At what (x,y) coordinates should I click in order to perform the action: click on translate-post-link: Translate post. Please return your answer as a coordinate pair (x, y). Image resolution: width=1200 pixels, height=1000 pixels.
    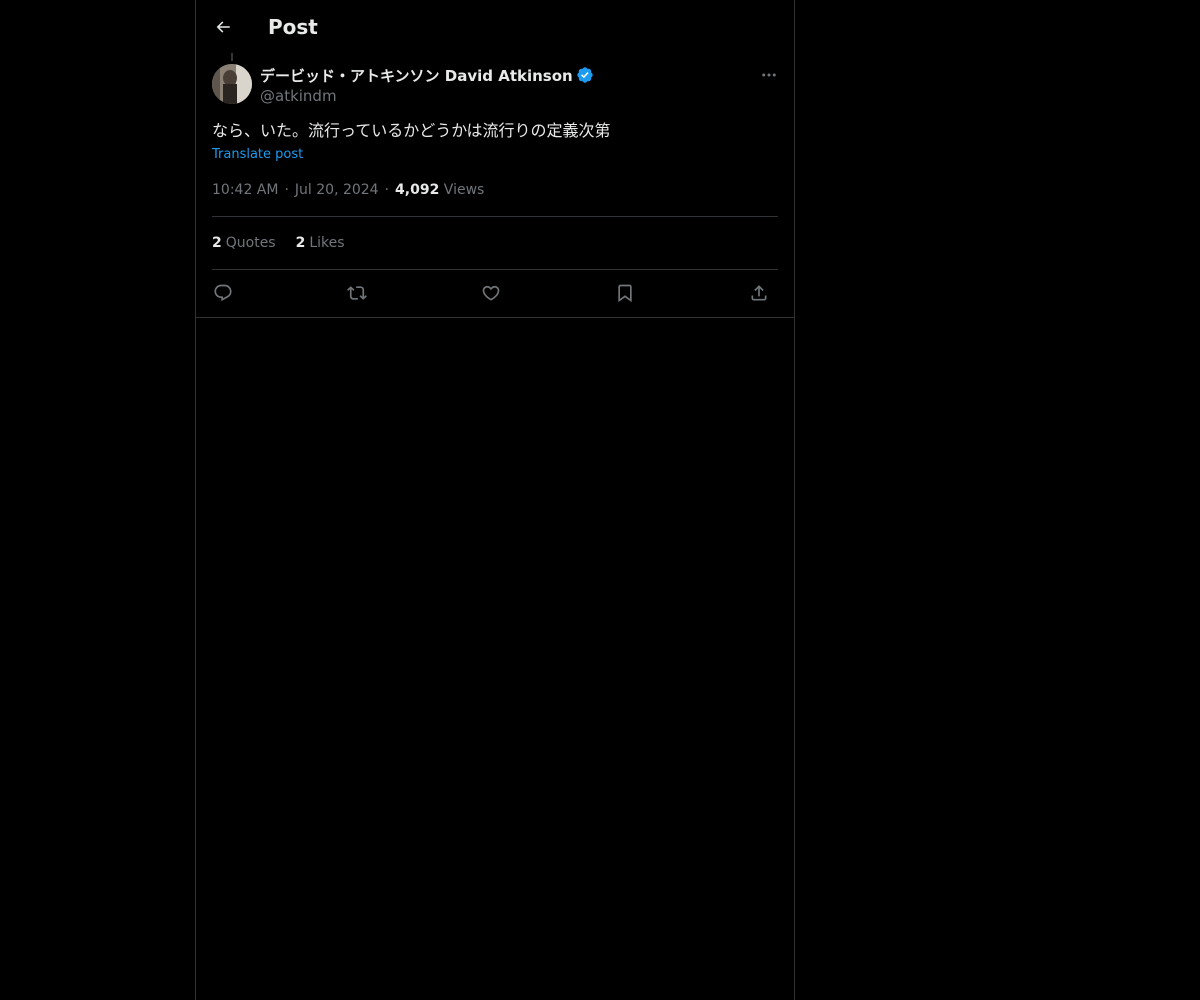
    Looking at the image, I should click on (257, 155).